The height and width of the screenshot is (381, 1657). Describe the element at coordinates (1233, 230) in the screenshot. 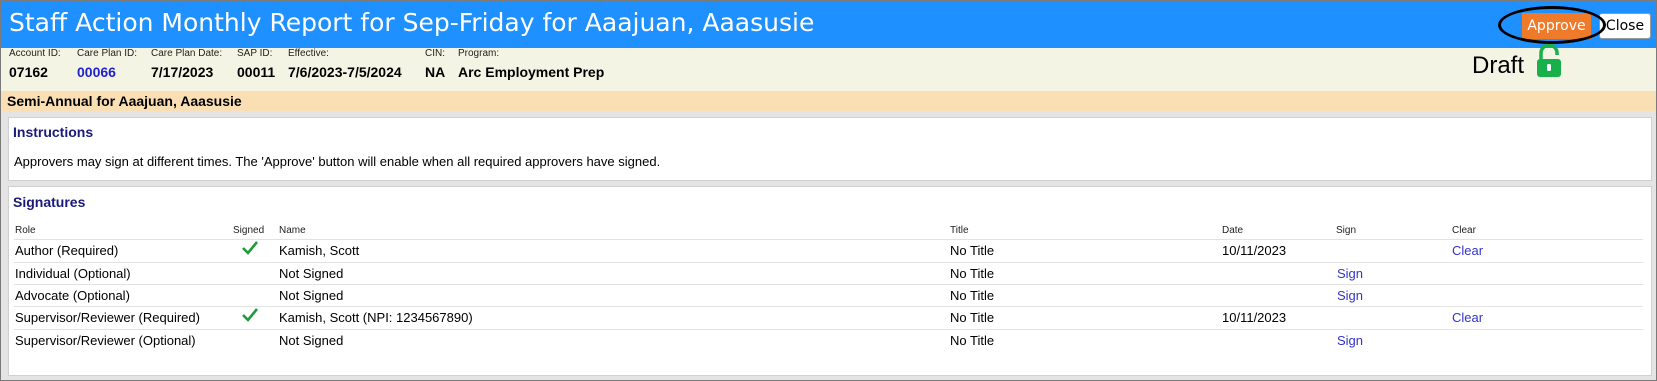

I see `column-header-date: Date` at that location.